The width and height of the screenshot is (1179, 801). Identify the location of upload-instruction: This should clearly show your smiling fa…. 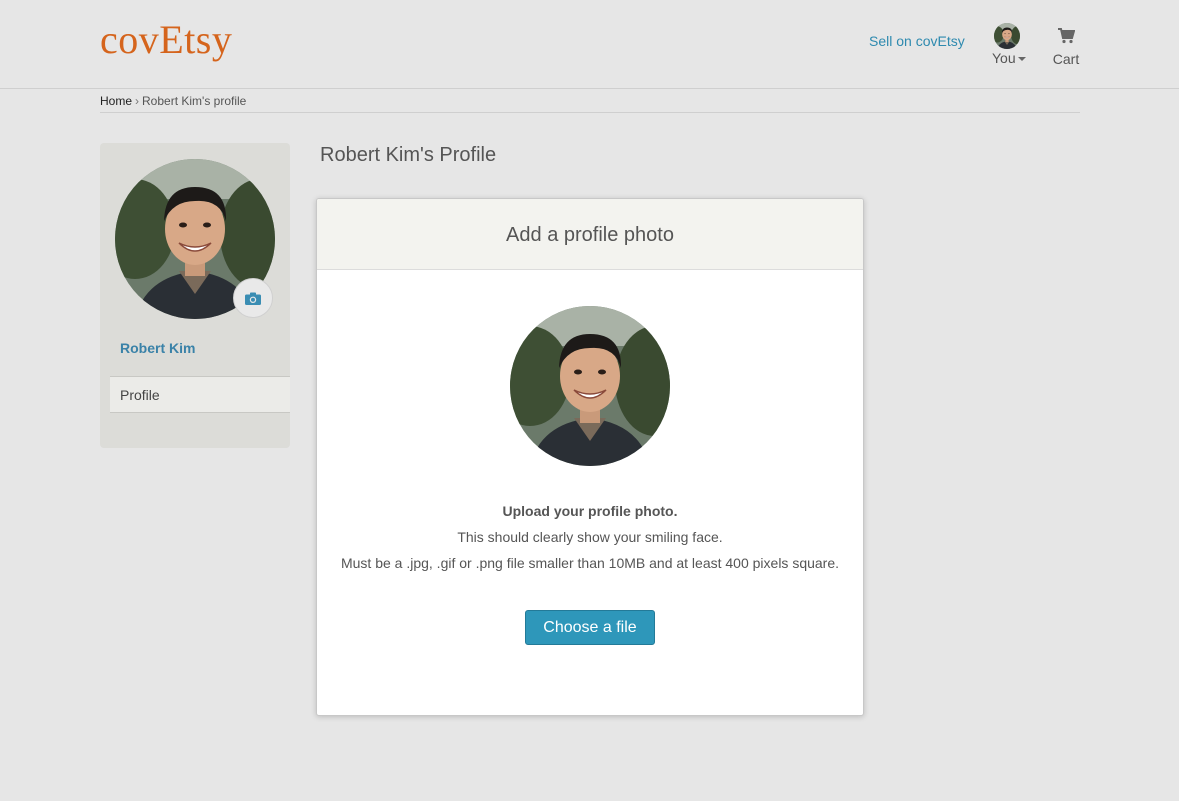
(590, 537).